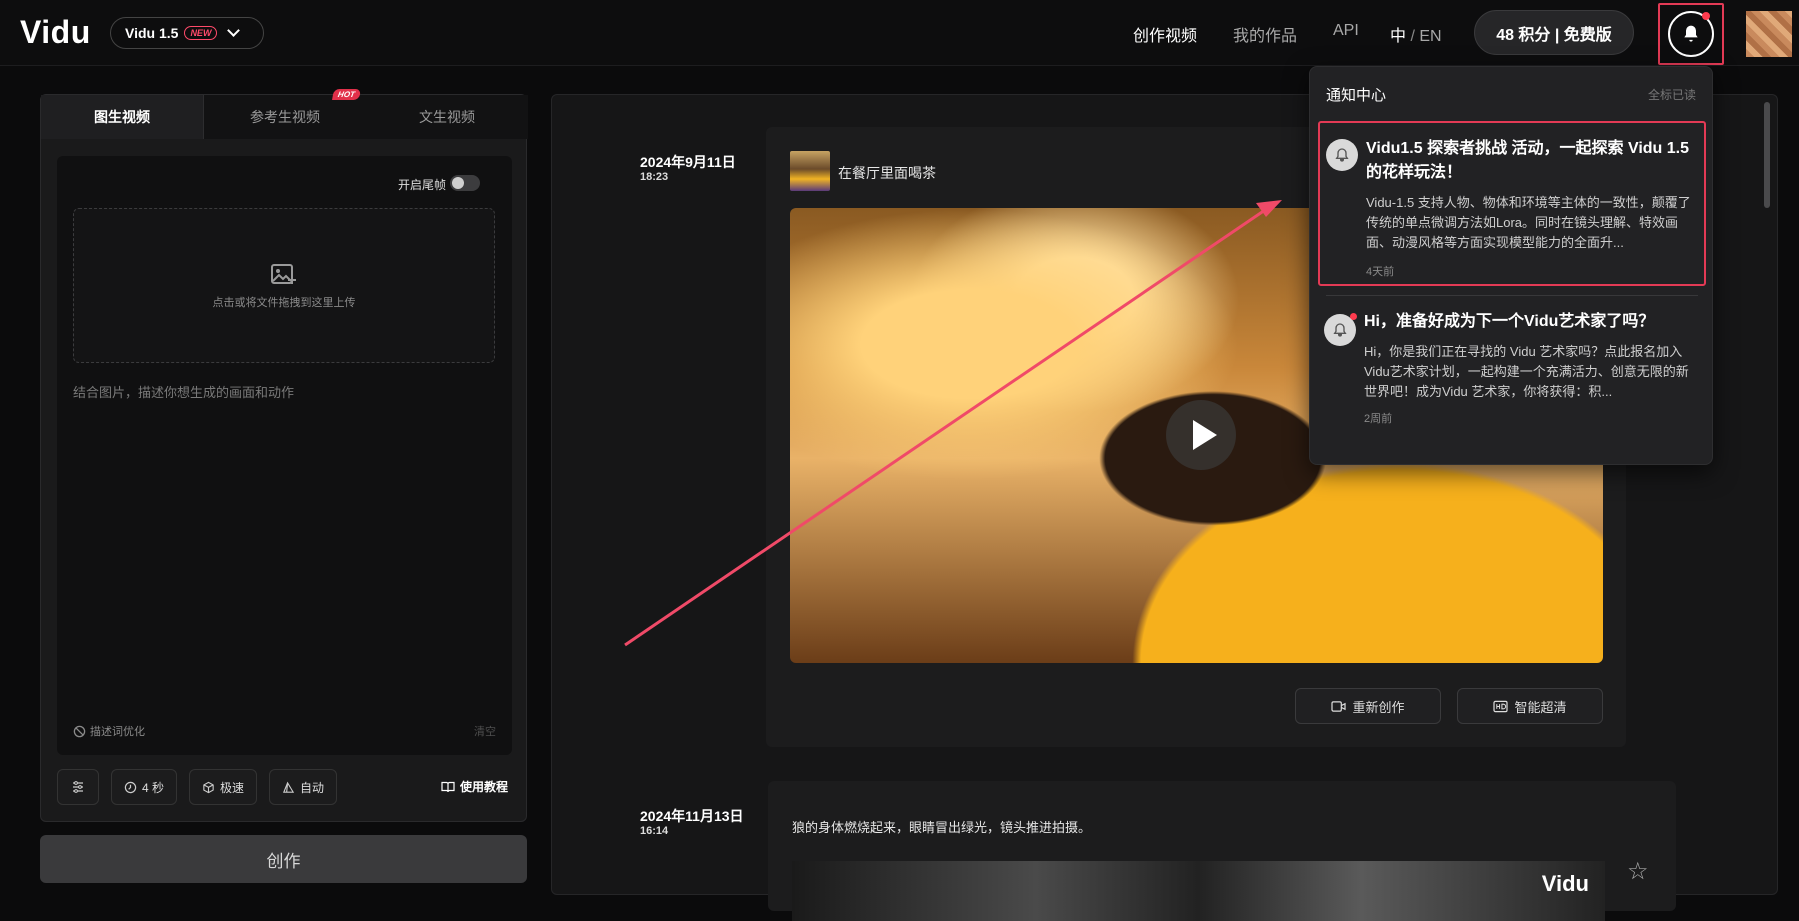 Image resolution: width=1799 pixels, height=921 pixels. I want to click on model-label: Vidu 1.5, so click(152, 33).